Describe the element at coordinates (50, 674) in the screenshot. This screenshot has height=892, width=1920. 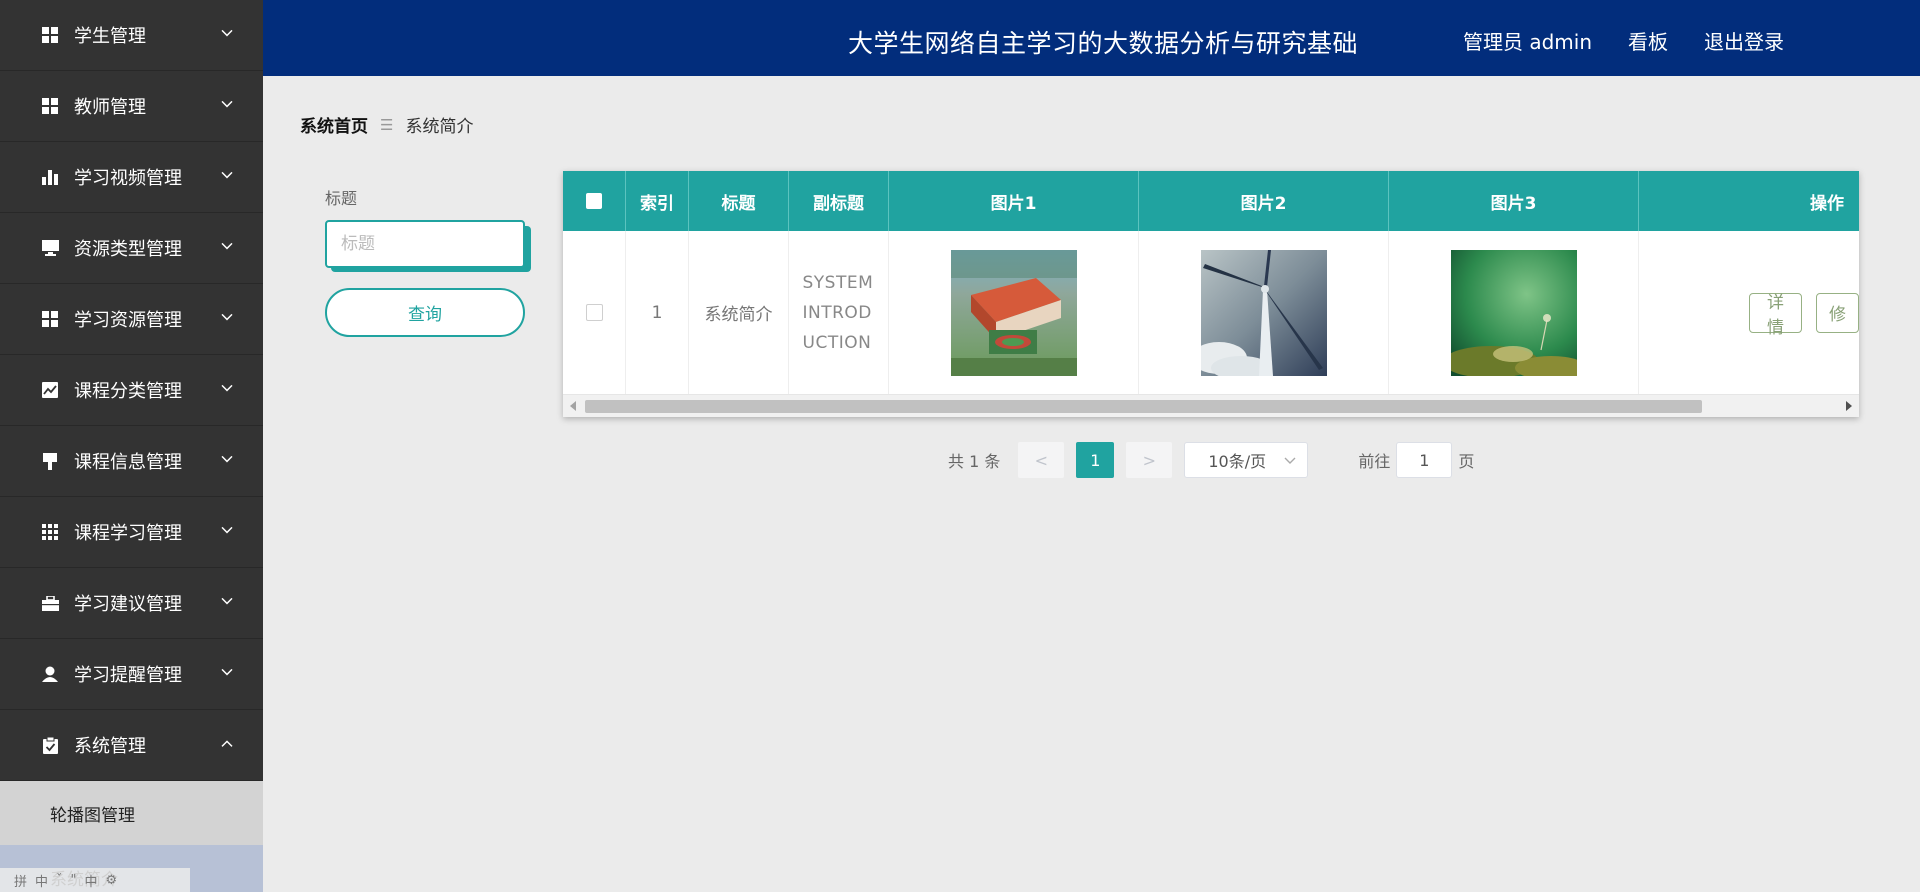
I see `user-icon` at that location.